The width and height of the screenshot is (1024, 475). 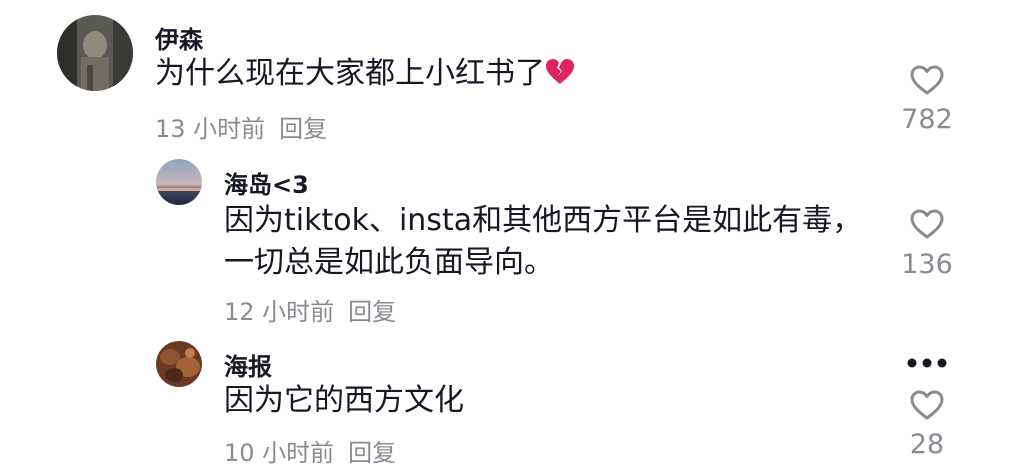 I want to click on comment-time: 12 小时前, so click(x=279, y=312).